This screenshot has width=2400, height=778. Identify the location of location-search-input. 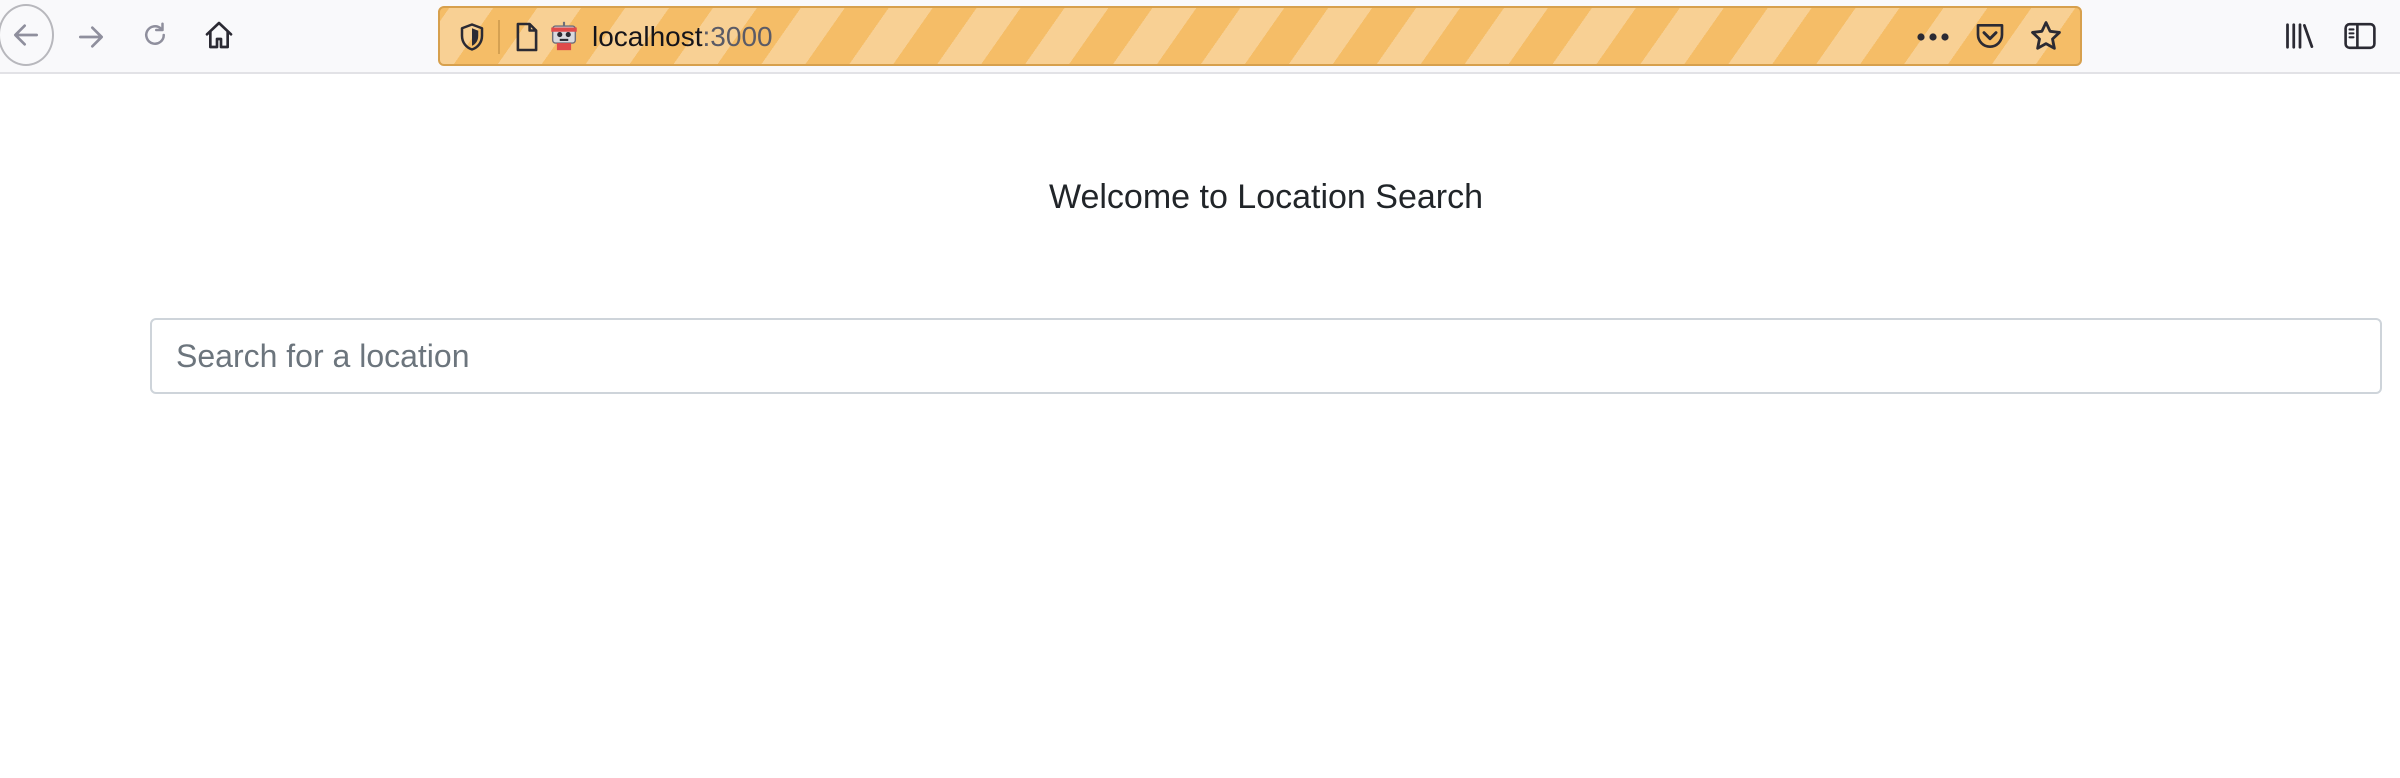
(1266, 356).